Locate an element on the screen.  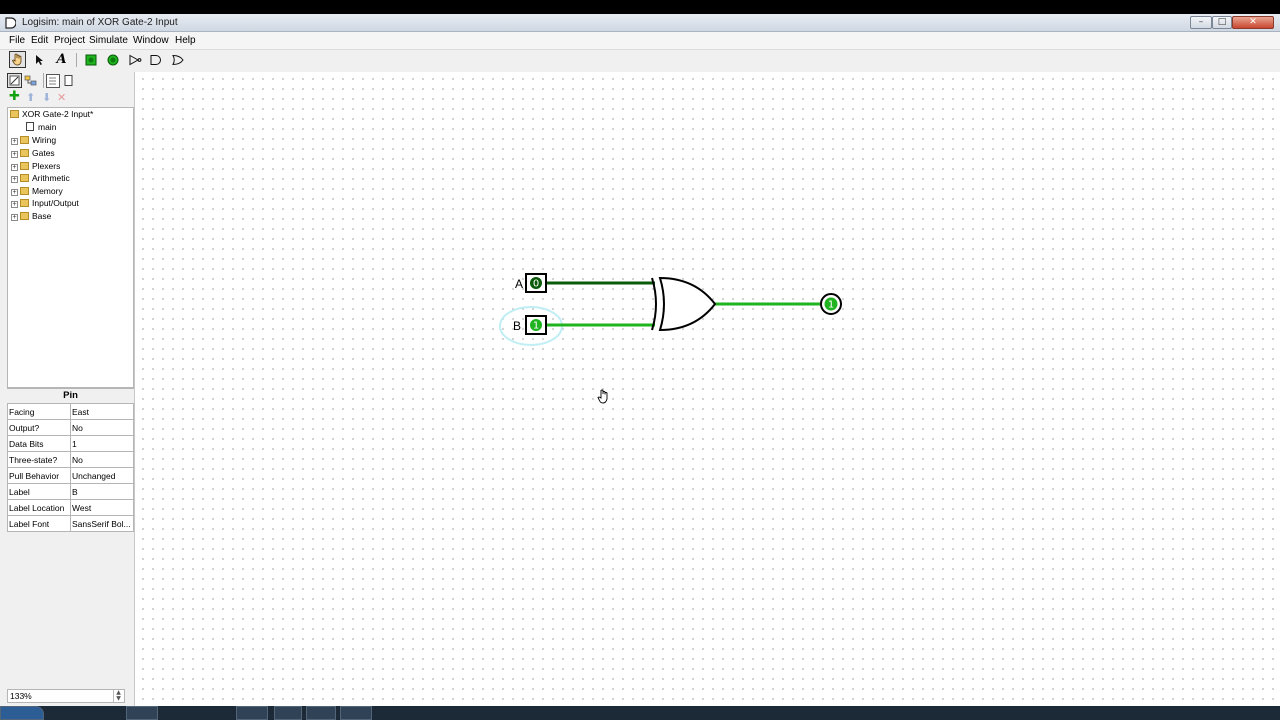
output-pin-icon is located at coordinates (112, 59).